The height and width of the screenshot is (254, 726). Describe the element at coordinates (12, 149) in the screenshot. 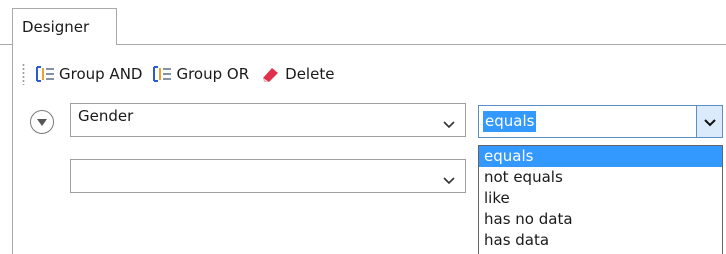

I see `panel-left-border` at that location.